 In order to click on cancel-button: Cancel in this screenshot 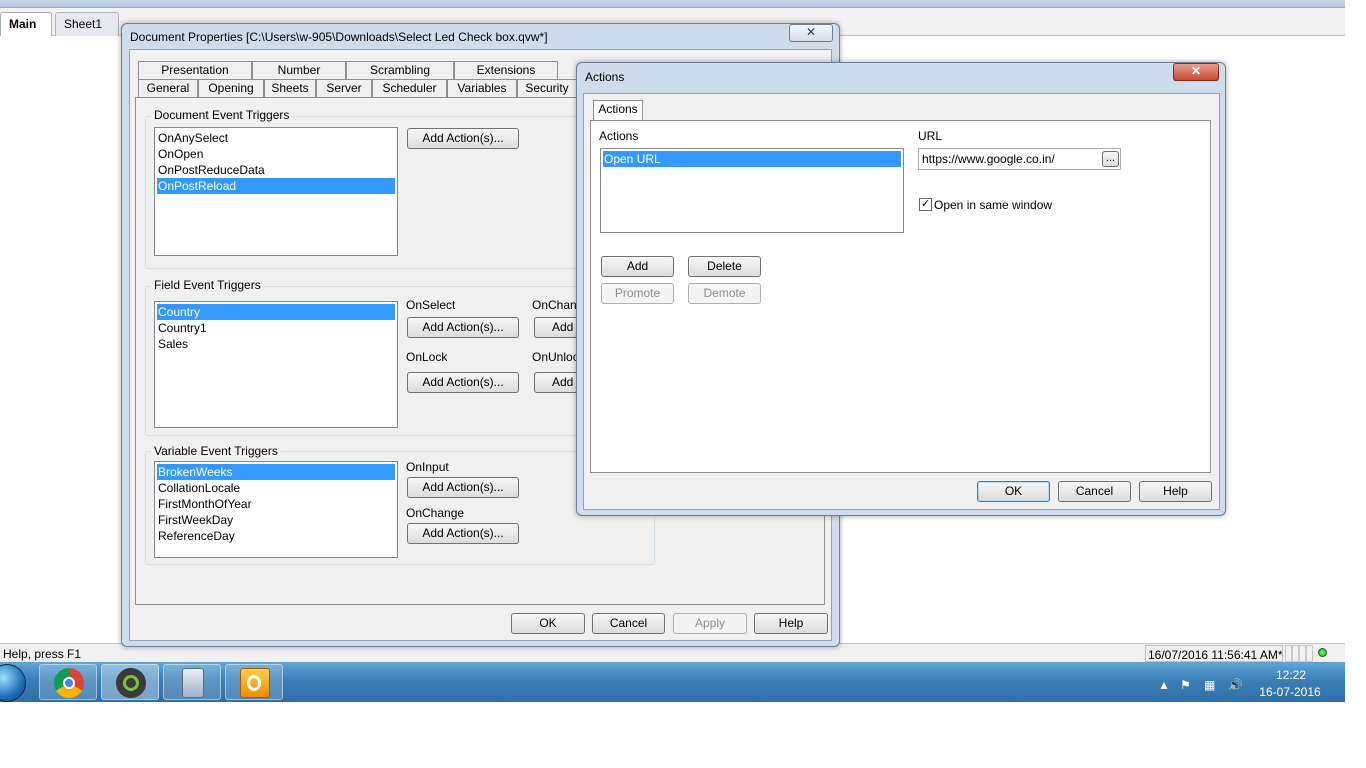, I will do `click(628, 623)`.